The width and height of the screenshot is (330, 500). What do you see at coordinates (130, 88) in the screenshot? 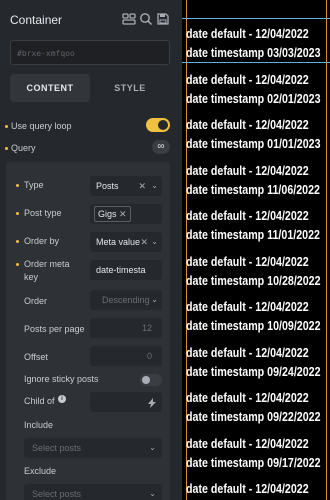
I see `tab-style: STYLE` at bounding box center [130, 88].